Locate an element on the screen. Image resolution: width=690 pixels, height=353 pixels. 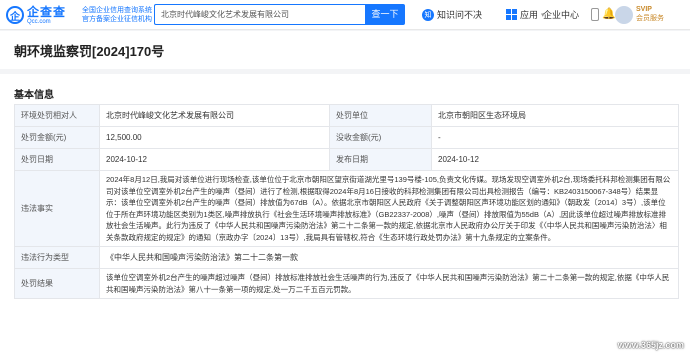
dept-value: 北京市朝阳区生态环境局 is located at coordinates (555, 115).